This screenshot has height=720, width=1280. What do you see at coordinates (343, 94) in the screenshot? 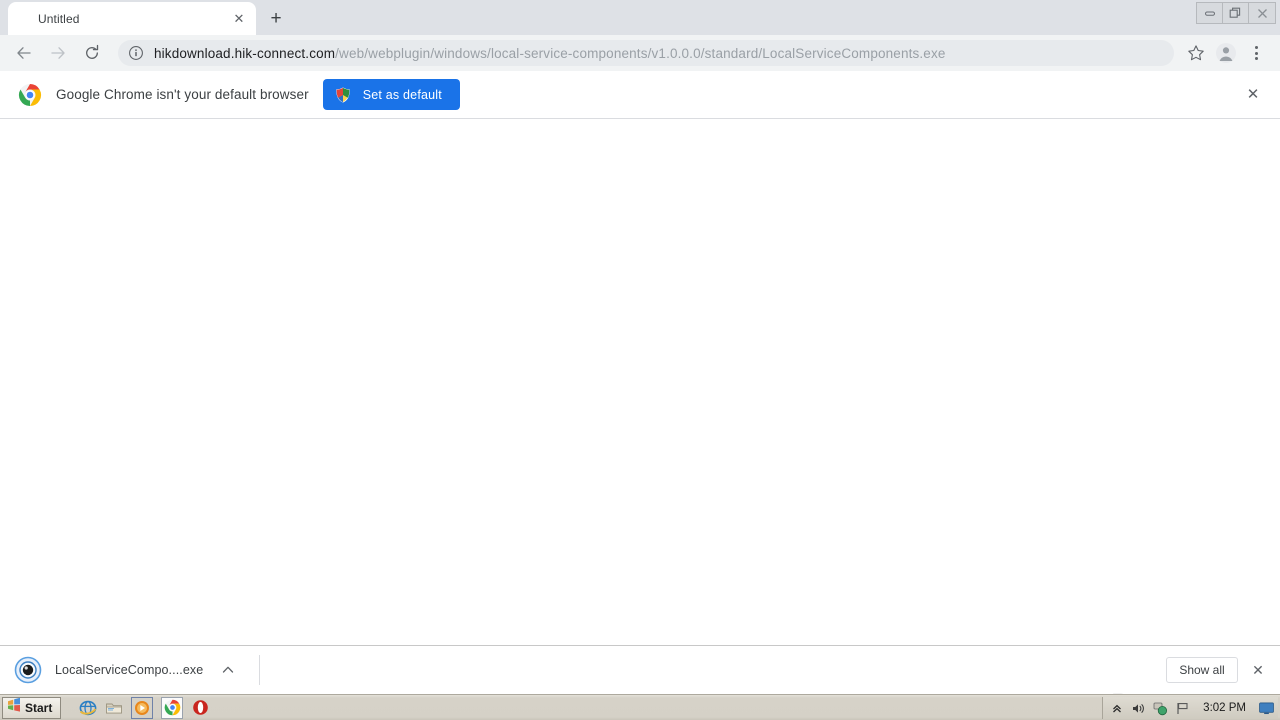
I see `shield-icon` at bounding box center [343, 94].